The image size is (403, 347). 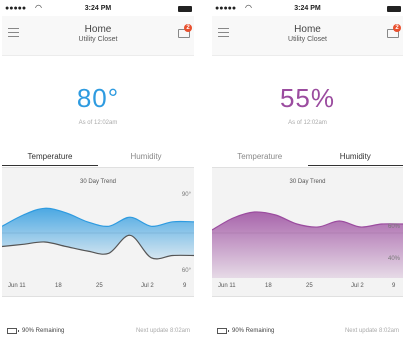 I want to click on trend-chart-svg: 60% 40%, so click(x=307, y=244).